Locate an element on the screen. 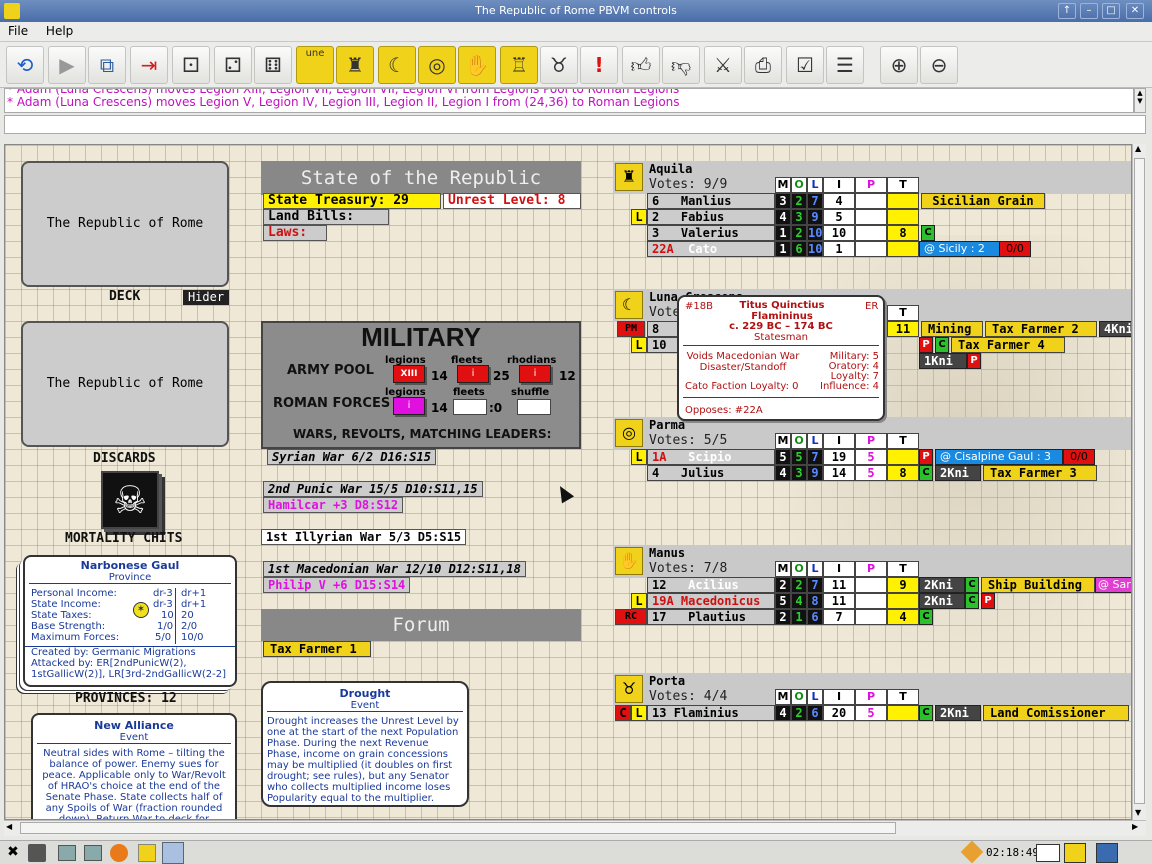 This screenshot has width=1152, height=864. senator-row: 22A Cato 1 6 10 1 is located at coordinates (783, 249).